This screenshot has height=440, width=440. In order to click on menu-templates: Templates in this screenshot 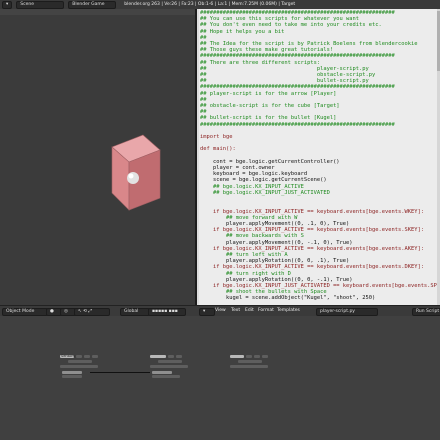, I will do `click(288, 310)`.